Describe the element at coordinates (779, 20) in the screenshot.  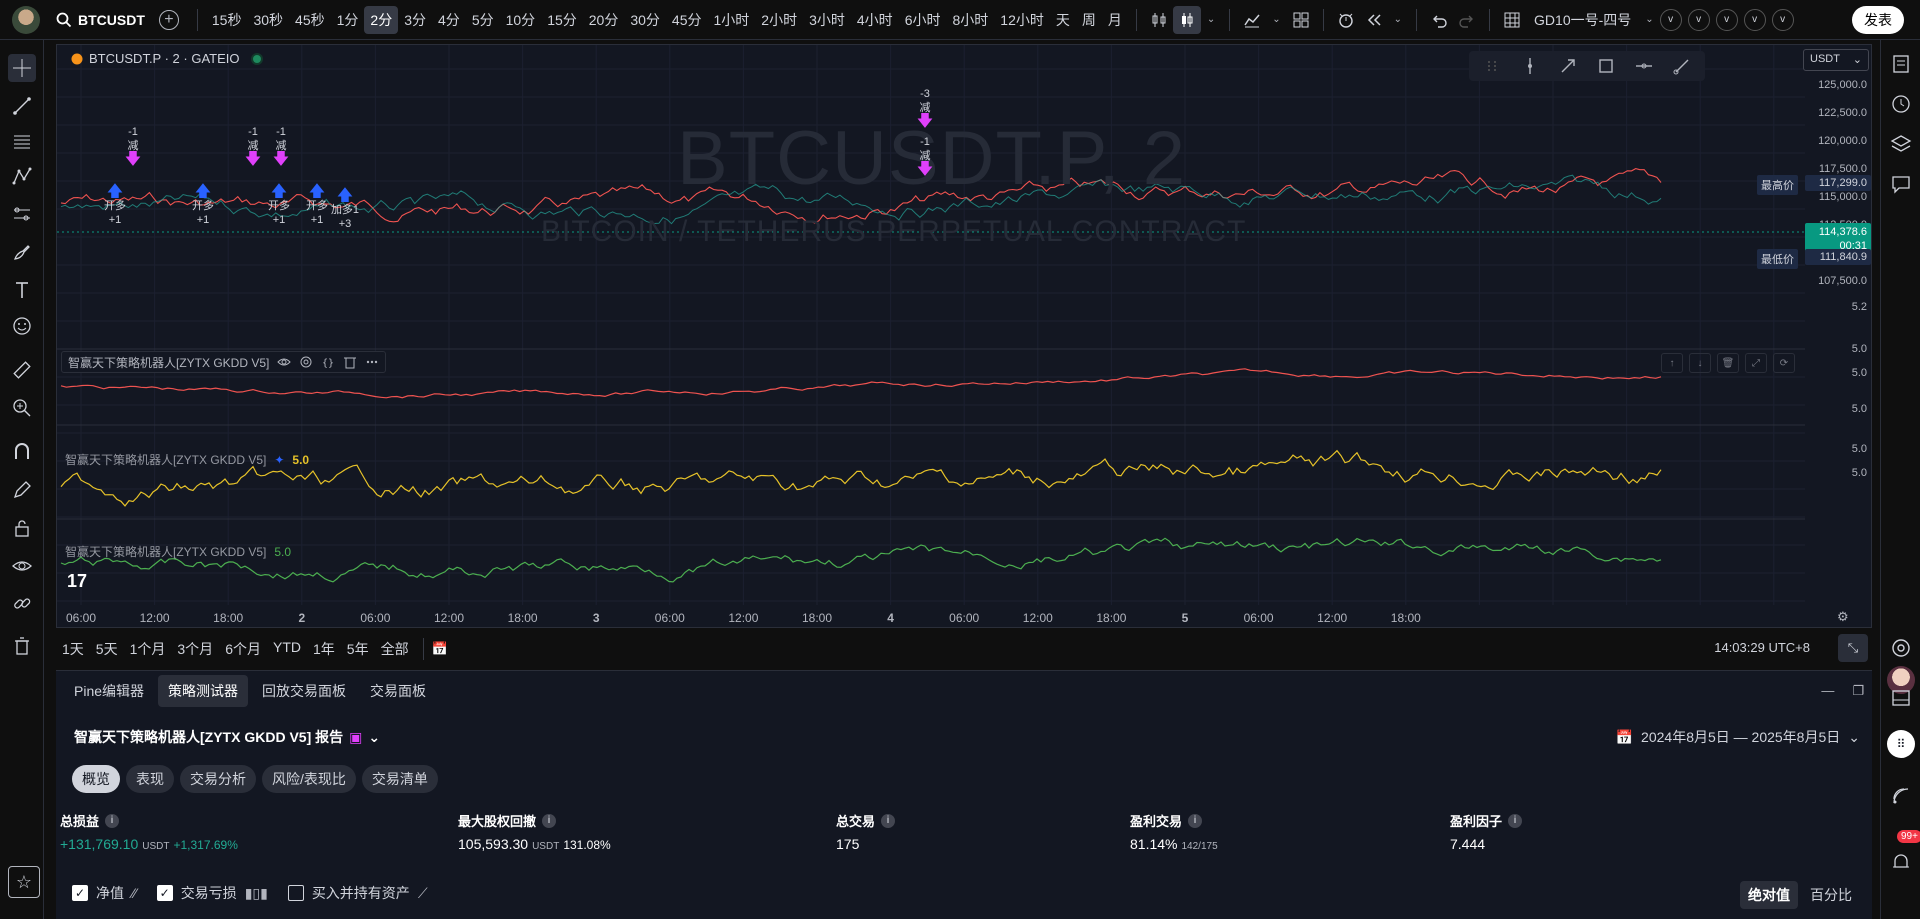
I see `interval-14: 2小时` at that location.